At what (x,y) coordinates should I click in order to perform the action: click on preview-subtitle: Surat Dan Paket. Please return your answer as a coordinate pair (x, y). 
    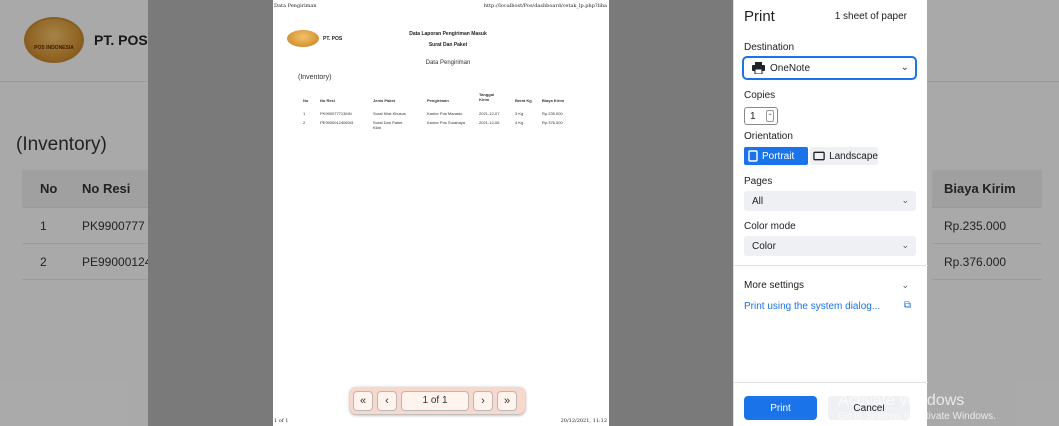
    Looking at the image, I should click on (448, 45).